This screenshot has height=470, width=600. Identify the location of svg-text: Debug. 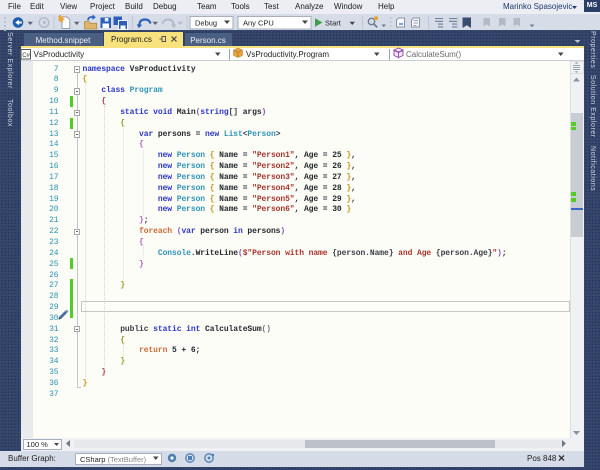
(206, 23).